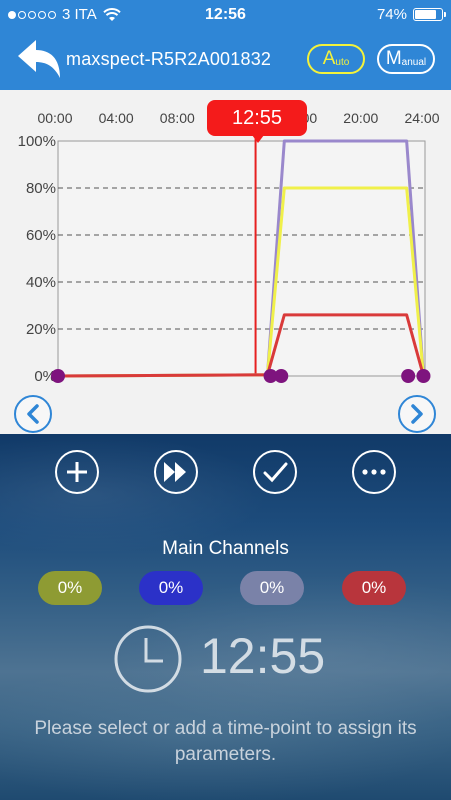  I want to click on y-tick-label: 40%, so click(41, 282).